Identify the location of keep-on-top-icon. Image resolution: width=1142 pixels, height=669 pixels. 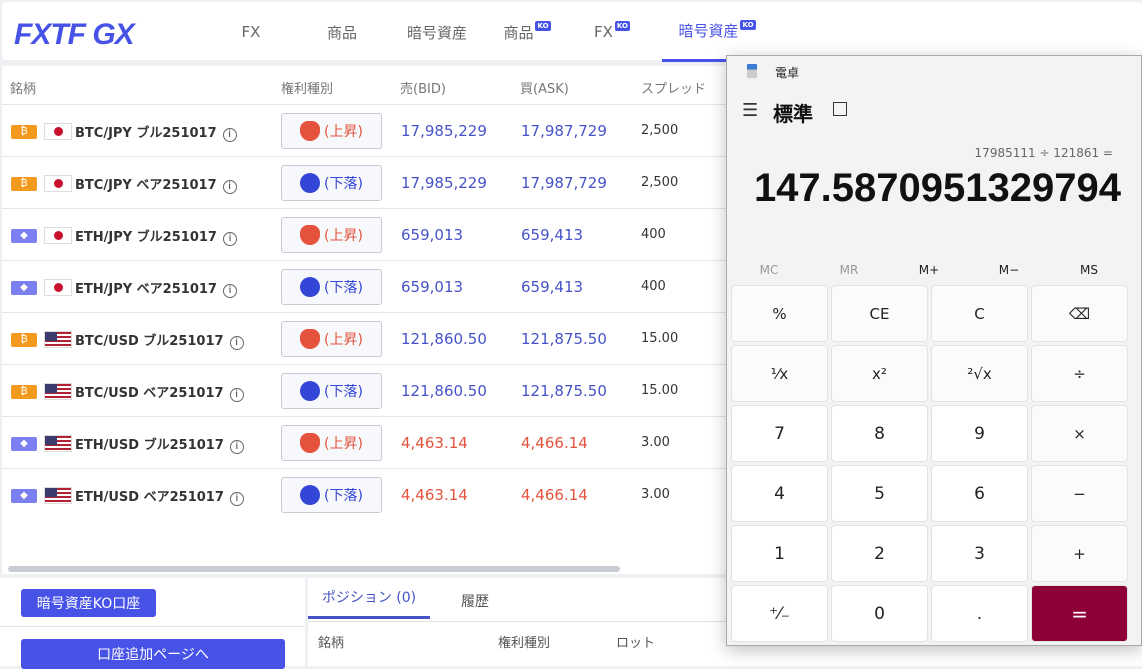
(840, 109).